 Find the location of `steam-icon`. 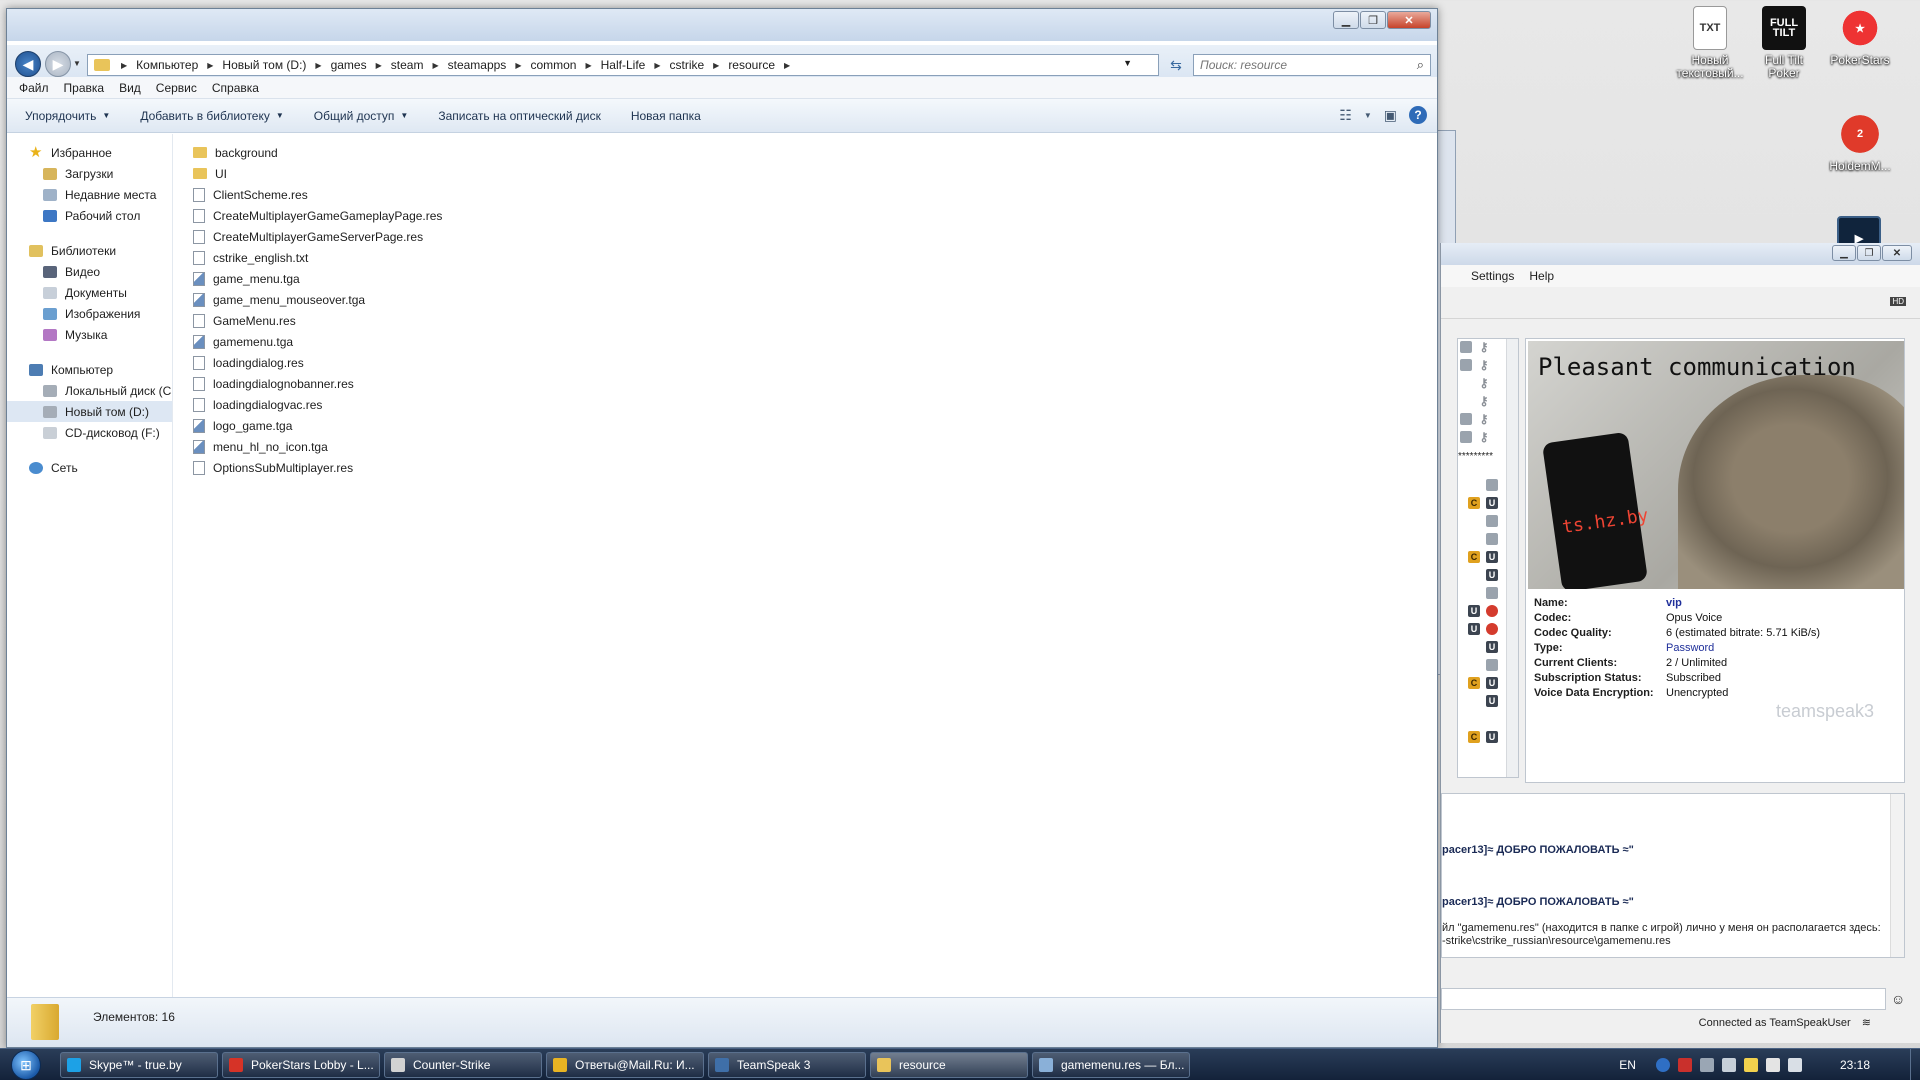

steam-icon is located at coordinates (1706, 1065).